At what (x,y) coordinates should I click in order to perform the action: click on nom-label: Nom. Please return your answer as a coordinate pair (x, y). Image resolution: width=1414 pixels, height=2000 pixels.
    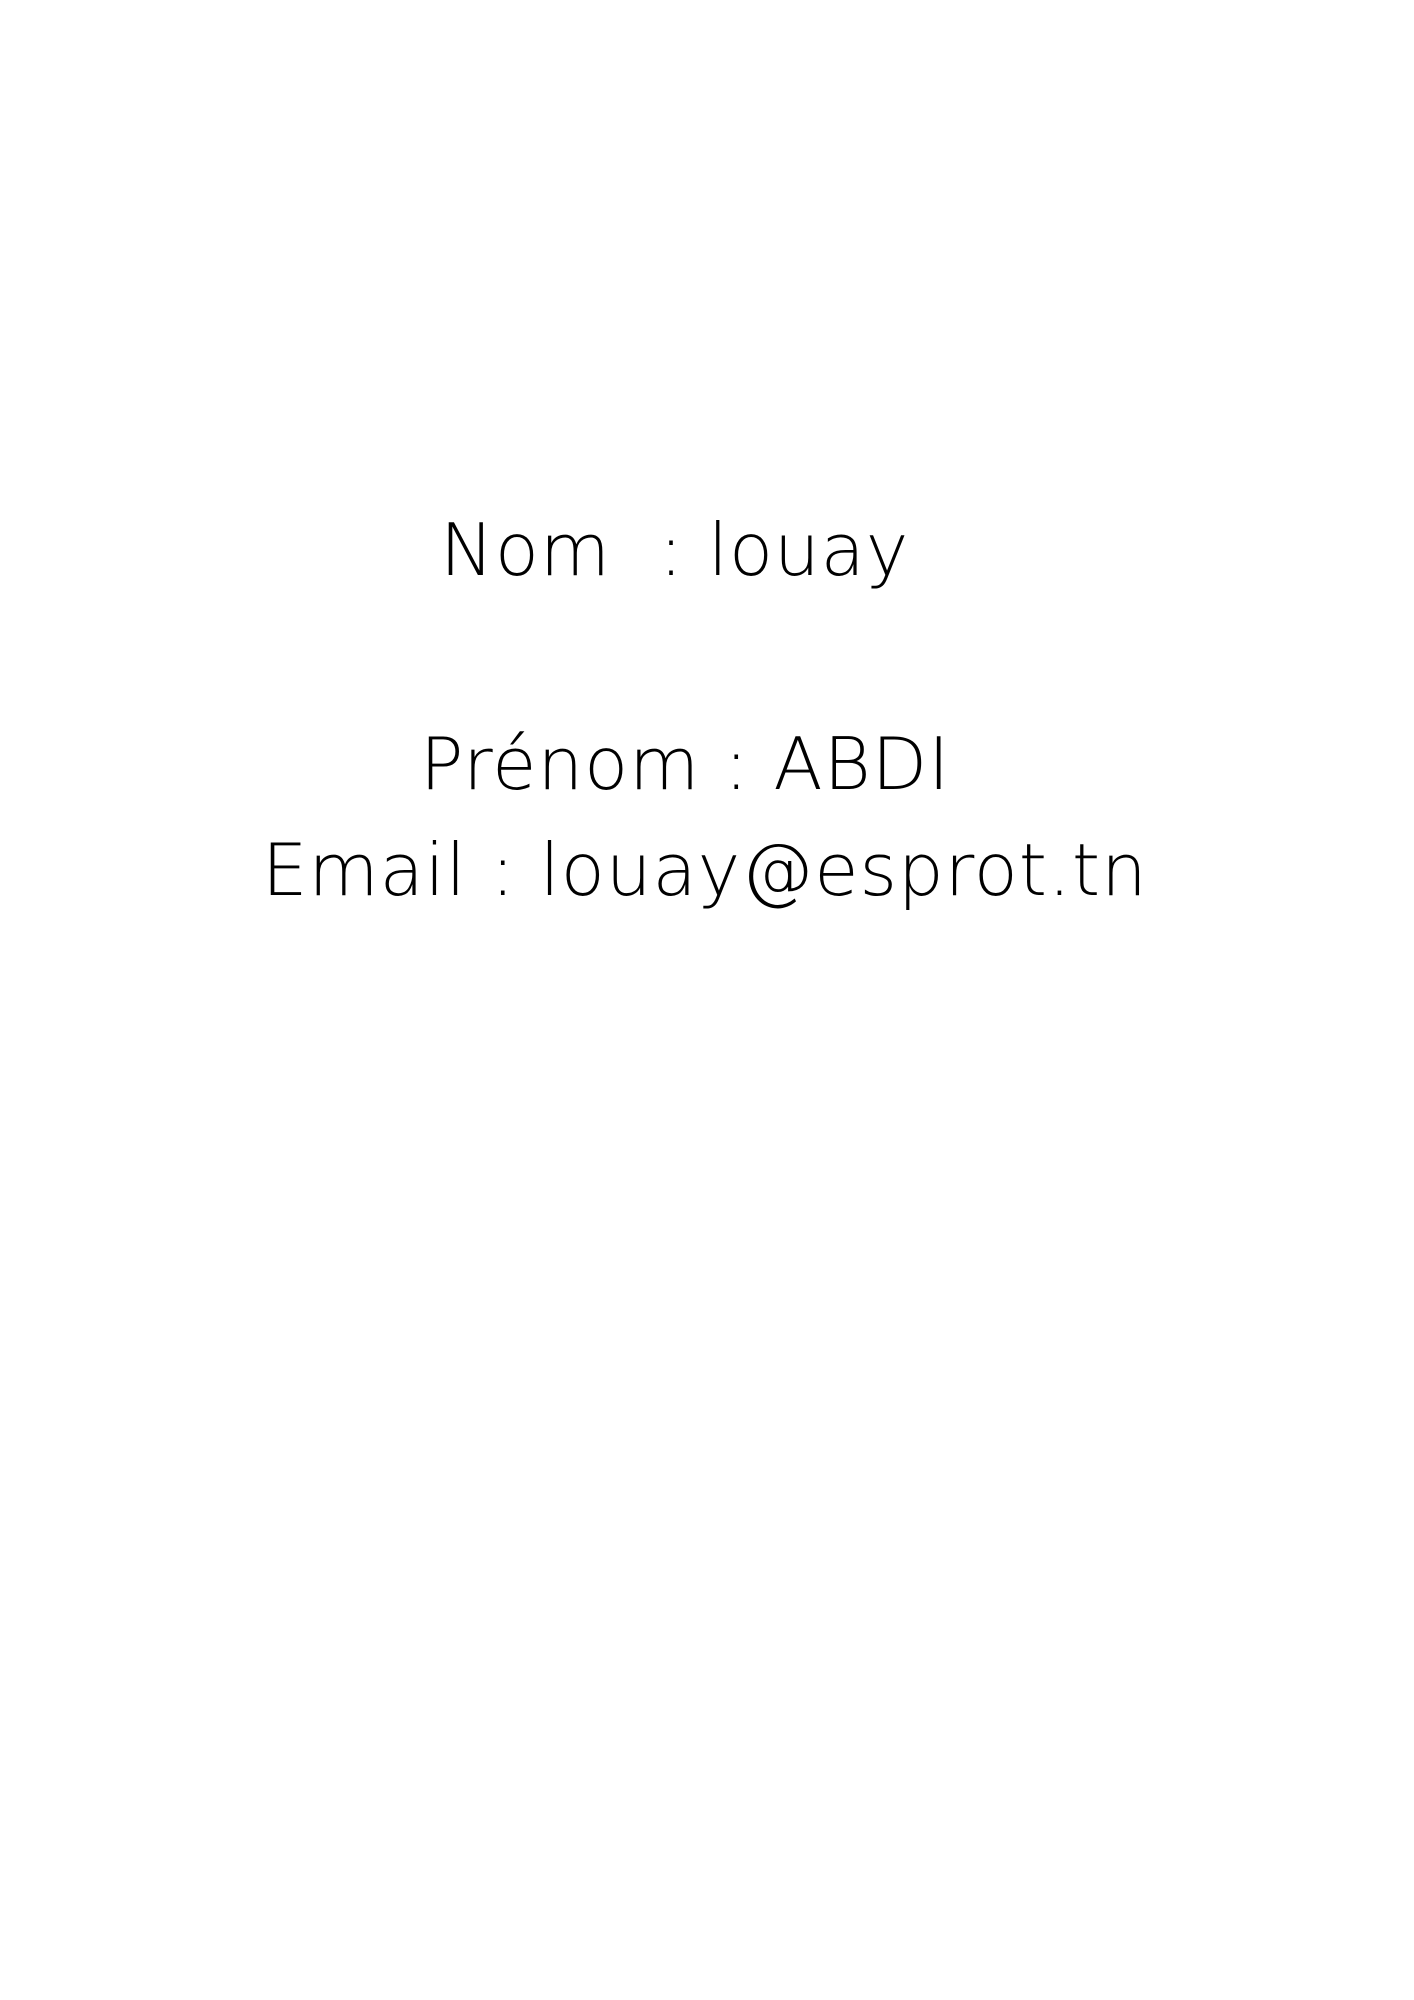
    Looking at the image, I should click on (526, 550).